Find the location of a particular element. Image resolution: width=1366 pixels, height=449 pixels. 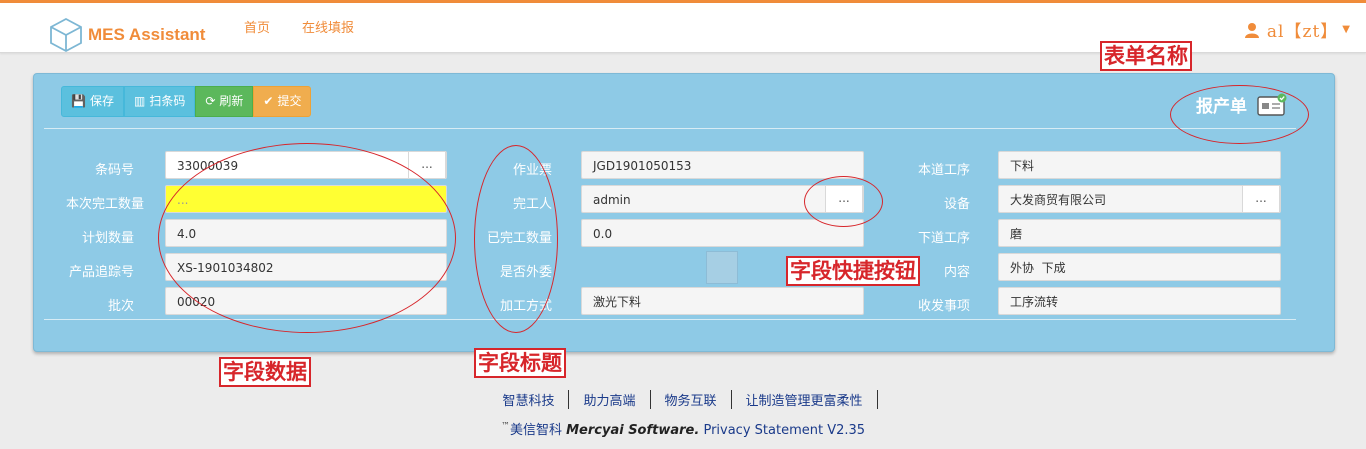

scan-barcode-button: ▥ 扫条码 is located at coordinates (159, 101).